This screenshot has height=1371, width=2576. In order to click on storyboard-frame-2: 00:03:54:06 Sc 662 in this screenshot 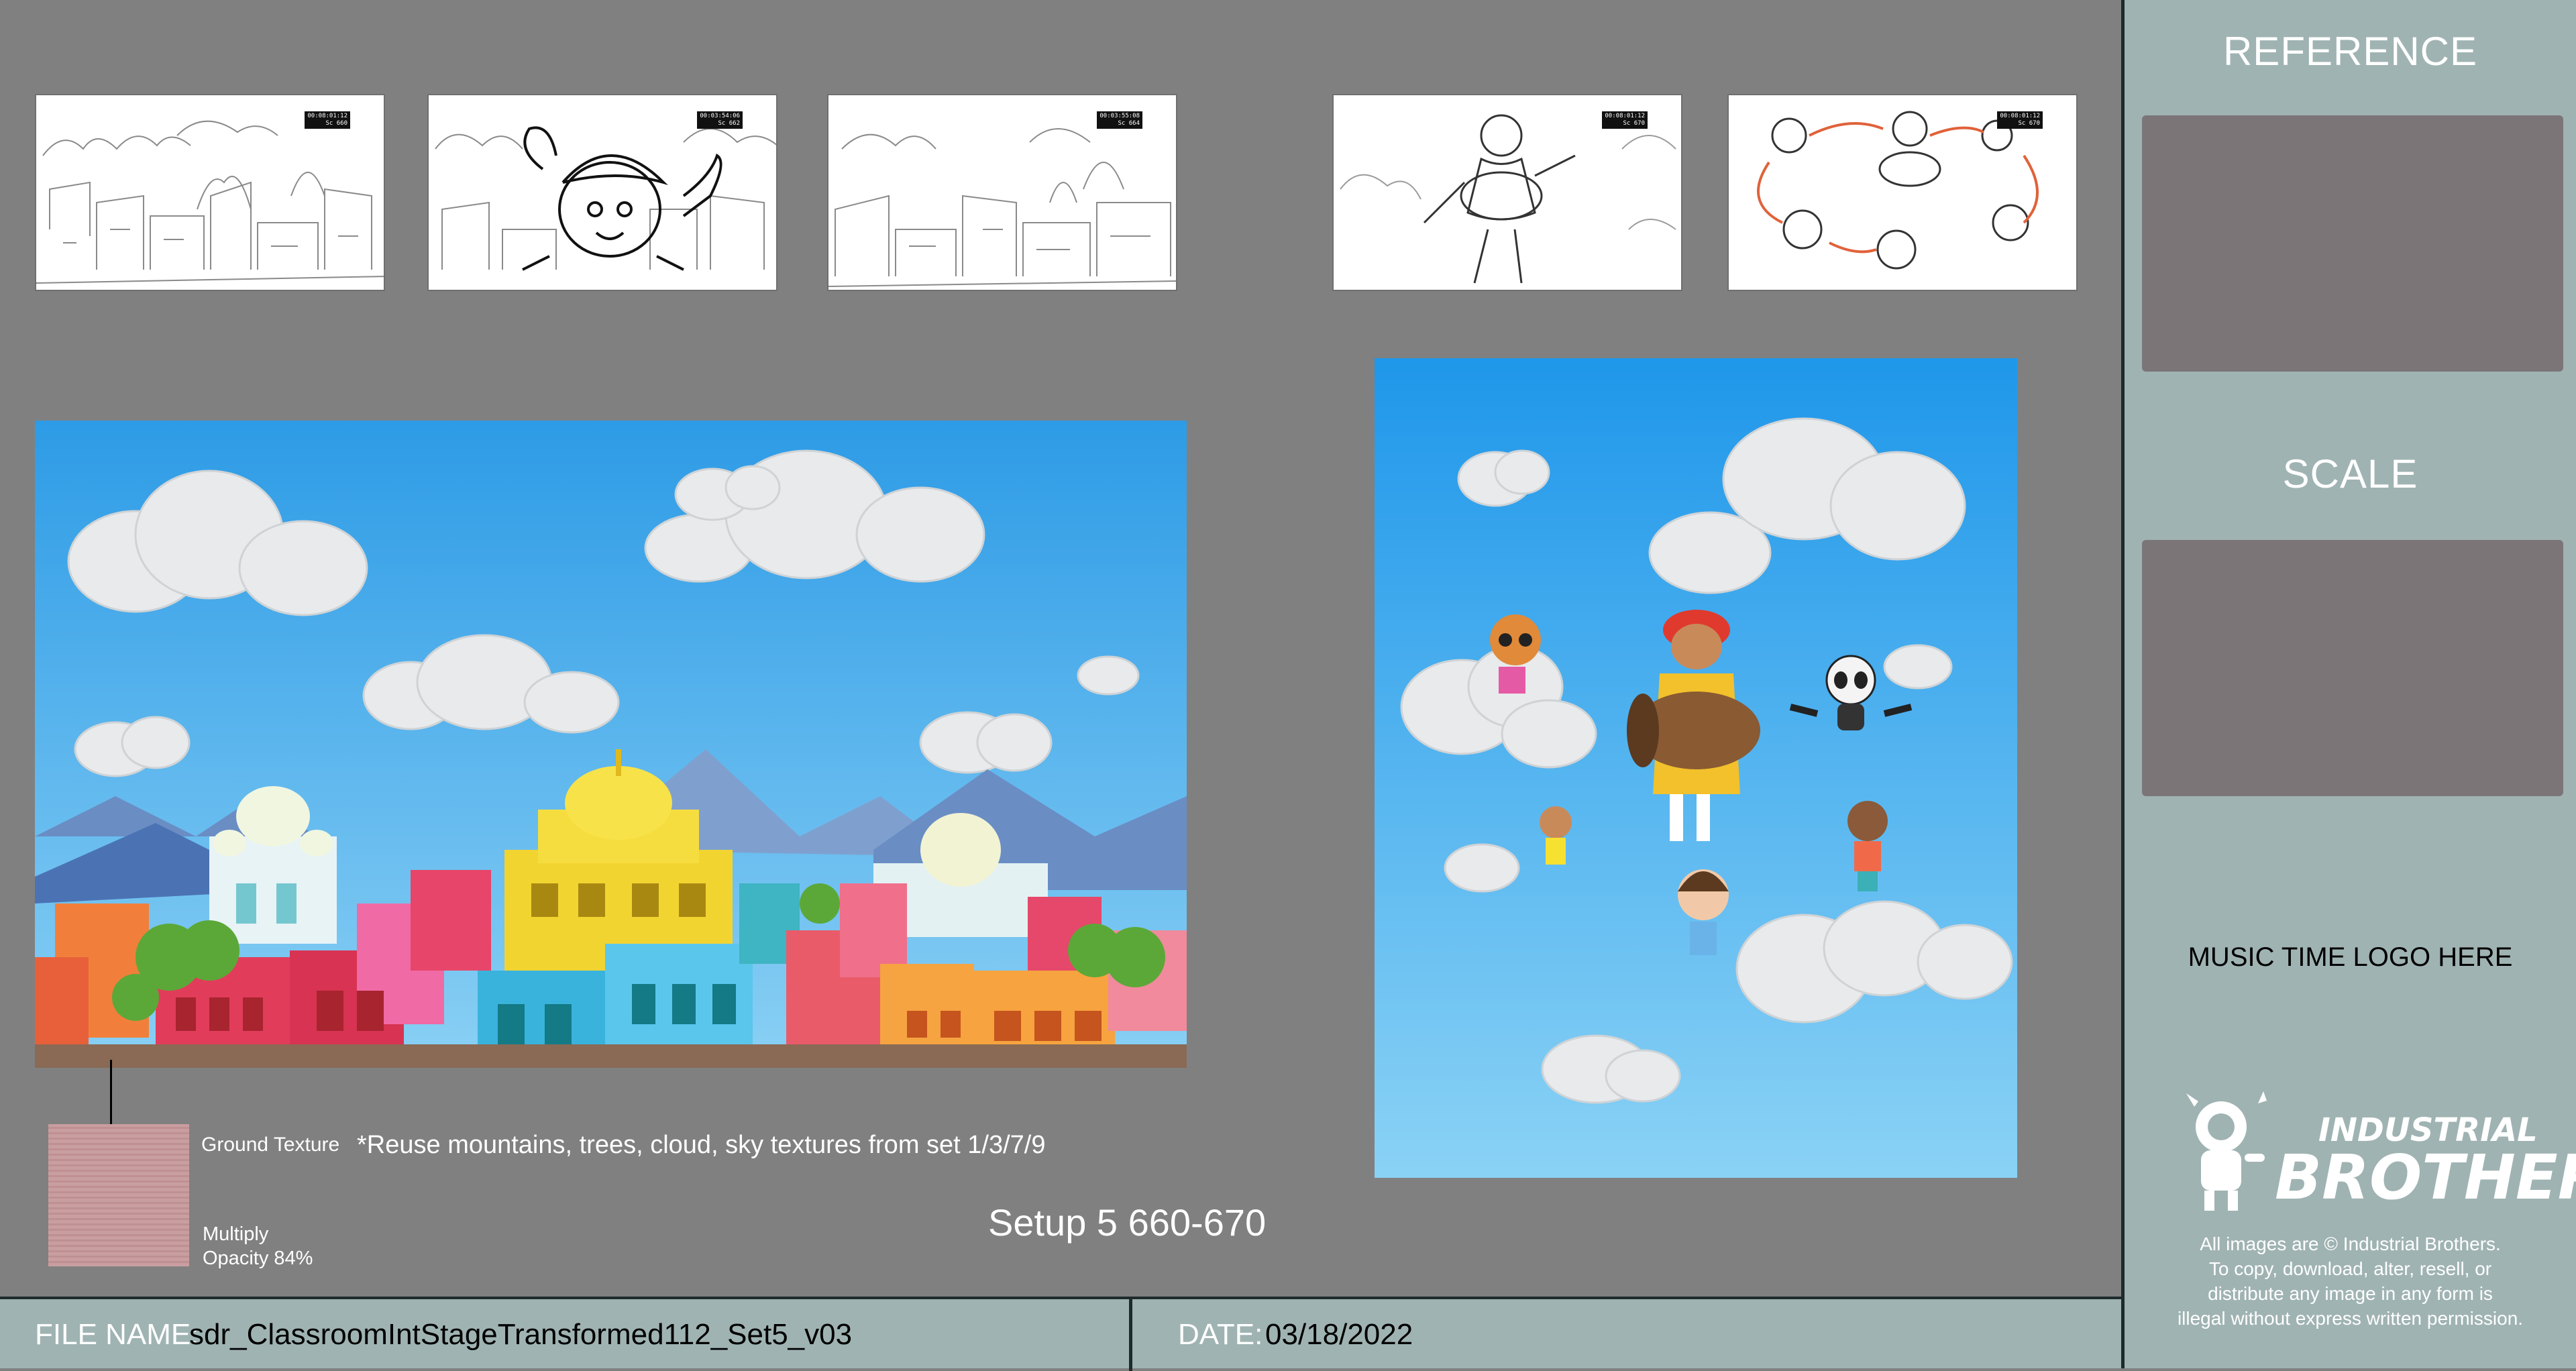, I will do `click(602, 193)`.